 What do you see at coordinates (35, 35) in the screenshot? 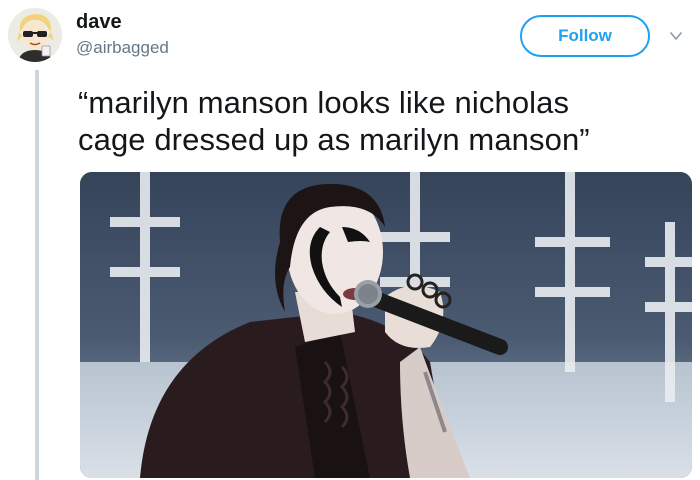
I see `cartoon-avatar-icon` at bounding box center [35, 35].